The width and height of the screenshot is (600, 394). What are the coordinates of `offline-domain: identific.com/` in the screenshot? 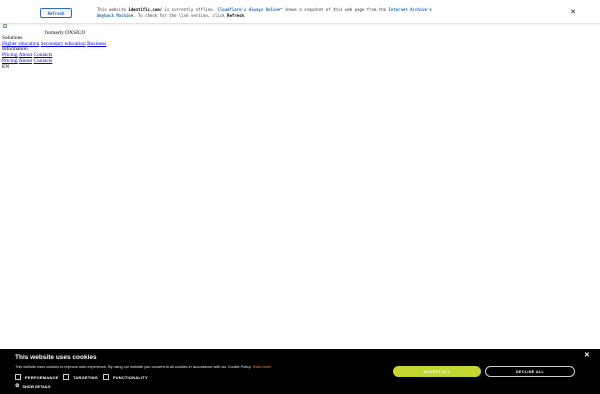 It's located at (145, 9).